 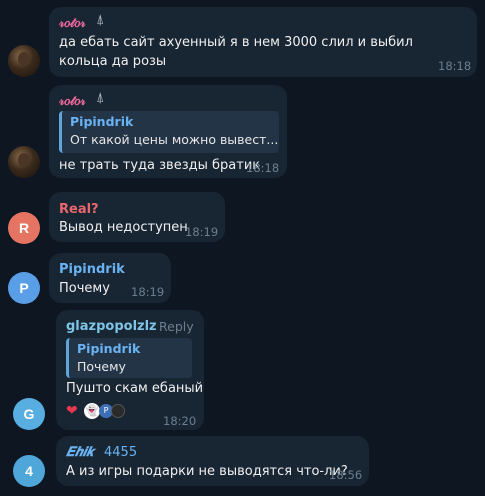 I want to click on sender-suffix: 4455, so click(x=121, y=452).